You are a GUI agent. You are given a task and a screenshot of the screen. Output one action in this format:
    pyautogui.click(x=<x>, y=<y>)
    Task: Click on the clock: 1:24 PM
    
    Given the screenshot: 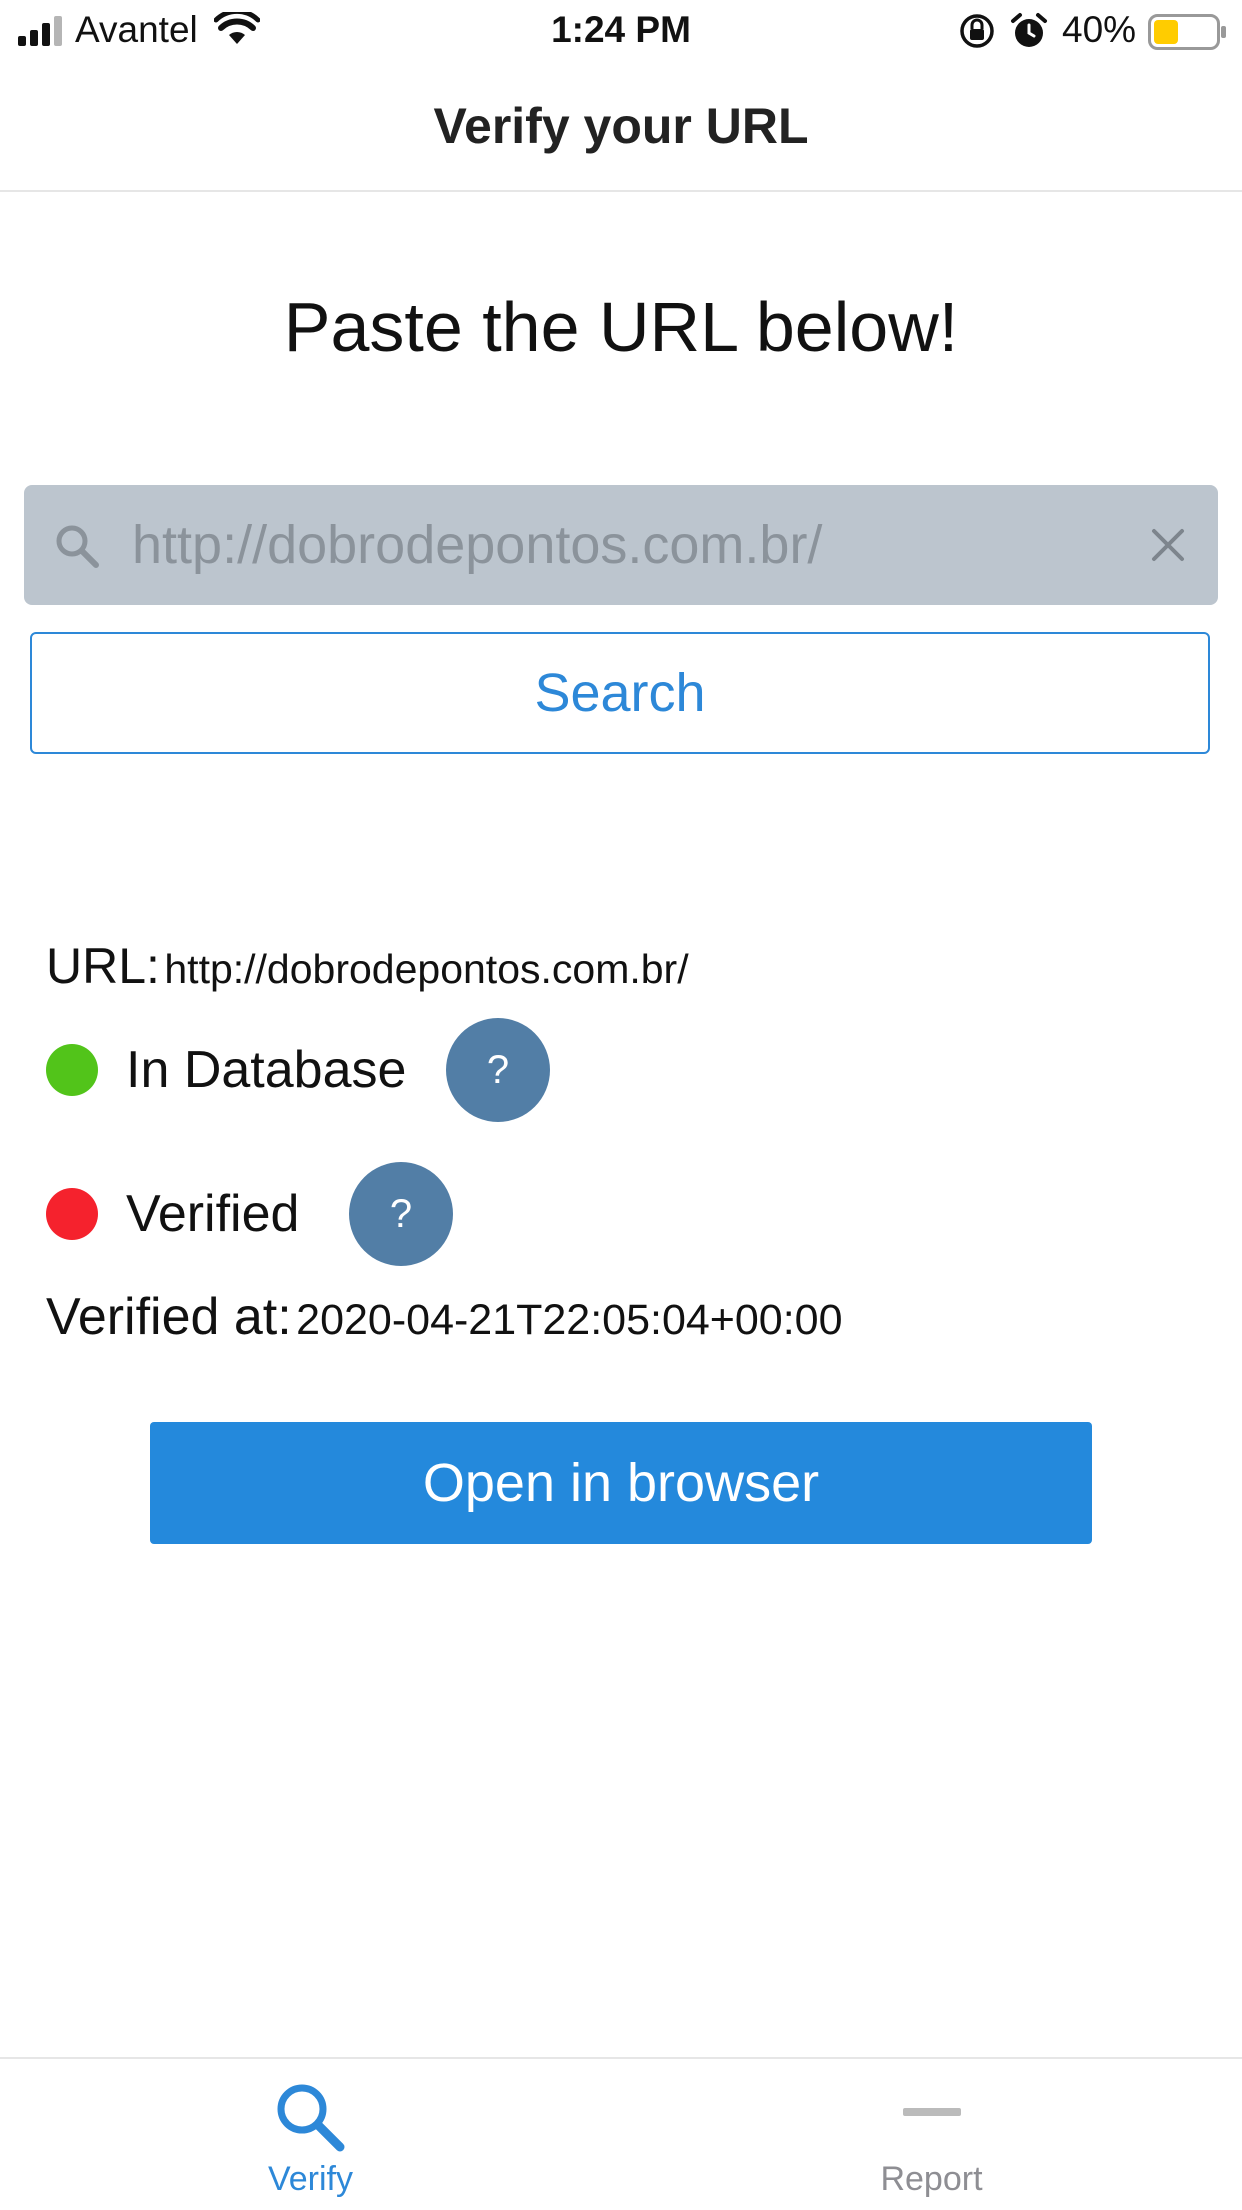 What is the action you would take?
    pyautogui.click(x=621, y=29)
    